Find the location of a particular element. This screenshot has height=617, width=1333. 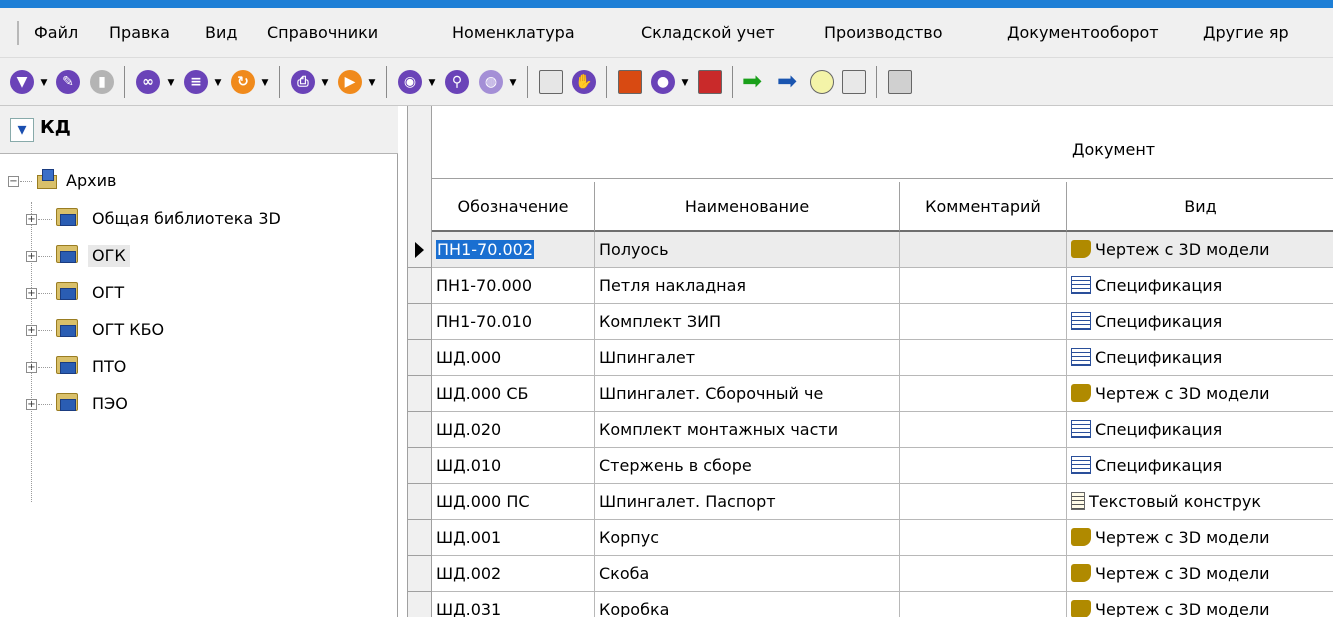

list-dropdown-icon: ▼ is located at coordinates (218, 91).